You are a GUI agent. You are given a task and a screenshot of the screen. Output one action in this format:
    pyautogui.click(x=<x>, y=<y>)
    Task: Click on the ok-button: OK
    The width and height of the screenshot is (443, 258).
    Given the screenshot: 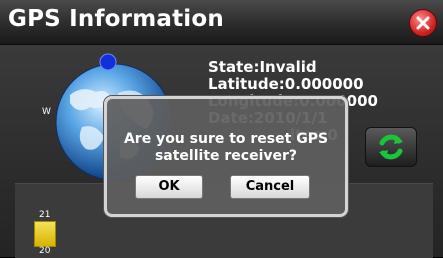 What is the action you would take?
    pyautogui.click(x=169, y=187)
    